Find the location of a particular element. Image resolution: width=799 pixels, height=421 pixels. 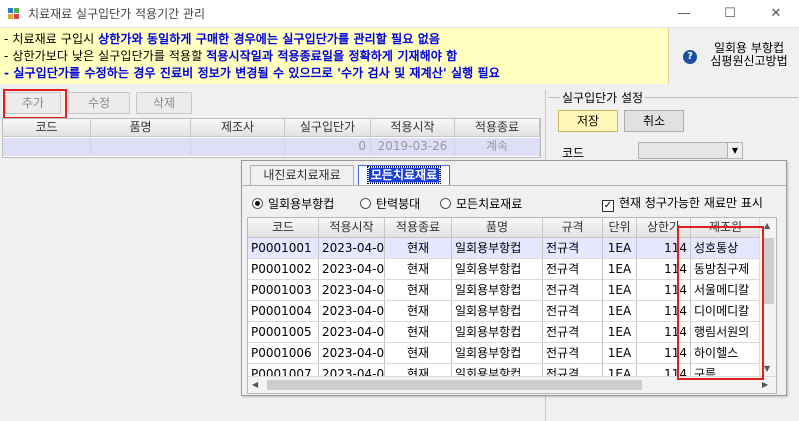

scroll-right-icon: ▶ is located at coordinates (765, 384).